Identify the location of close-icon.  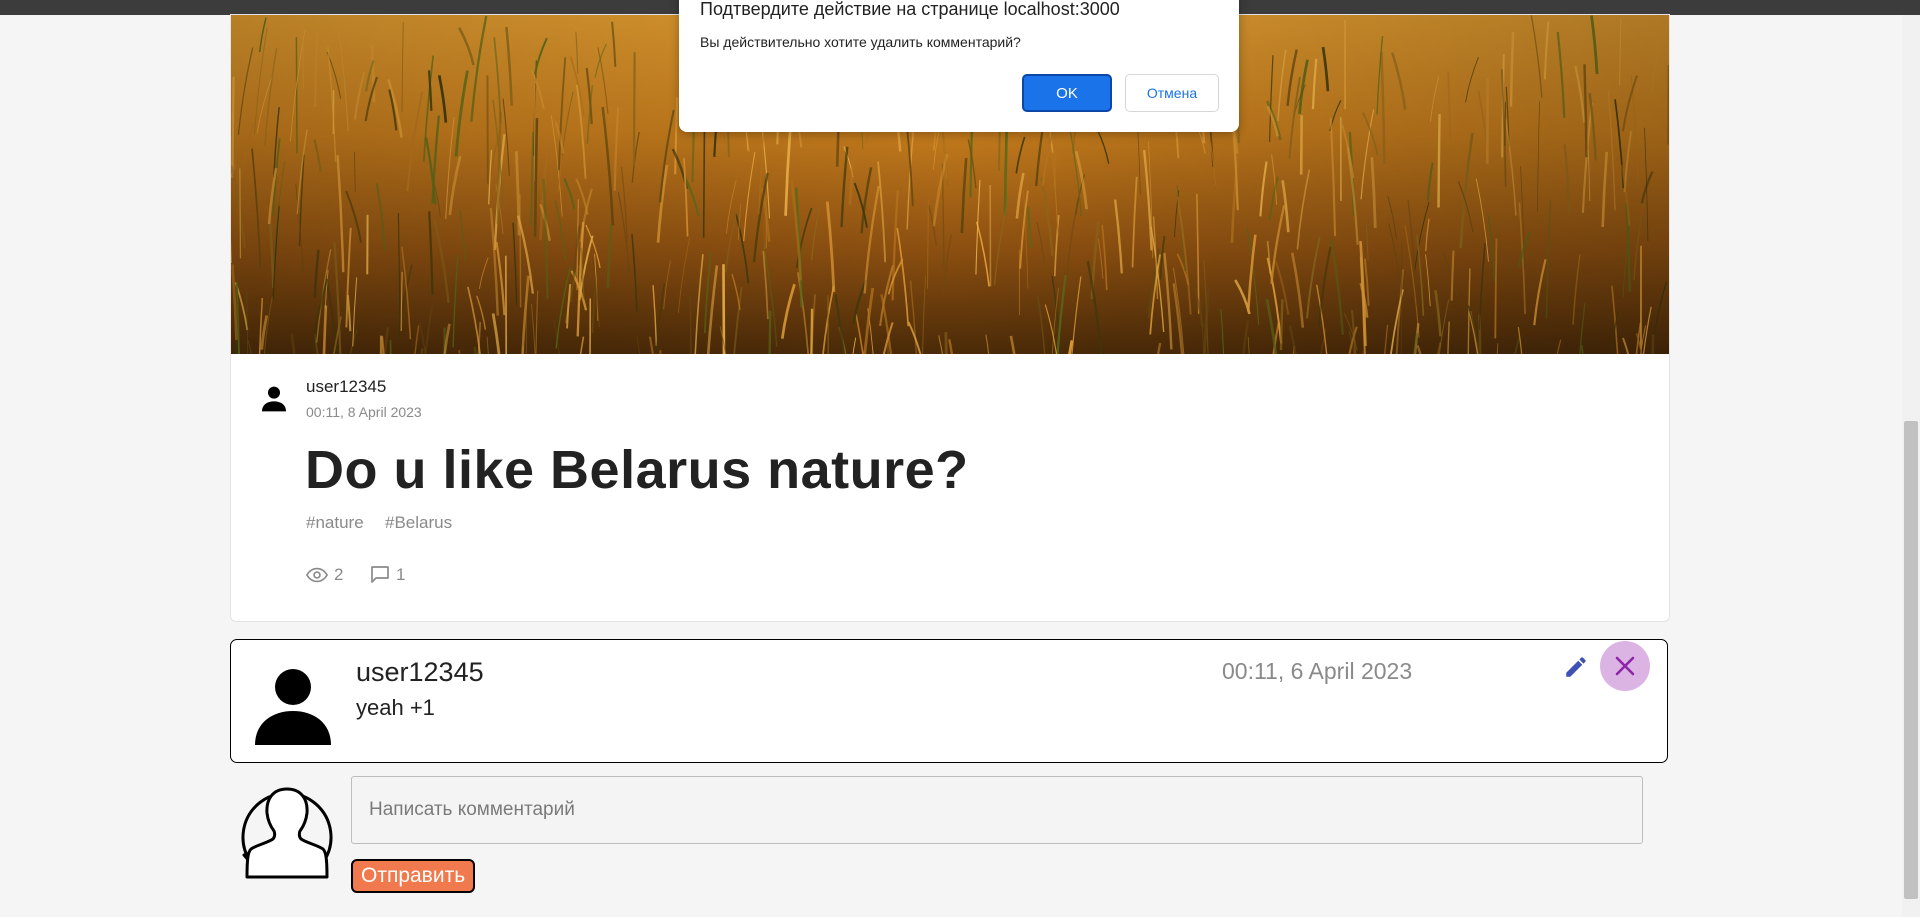
(1625, 666).